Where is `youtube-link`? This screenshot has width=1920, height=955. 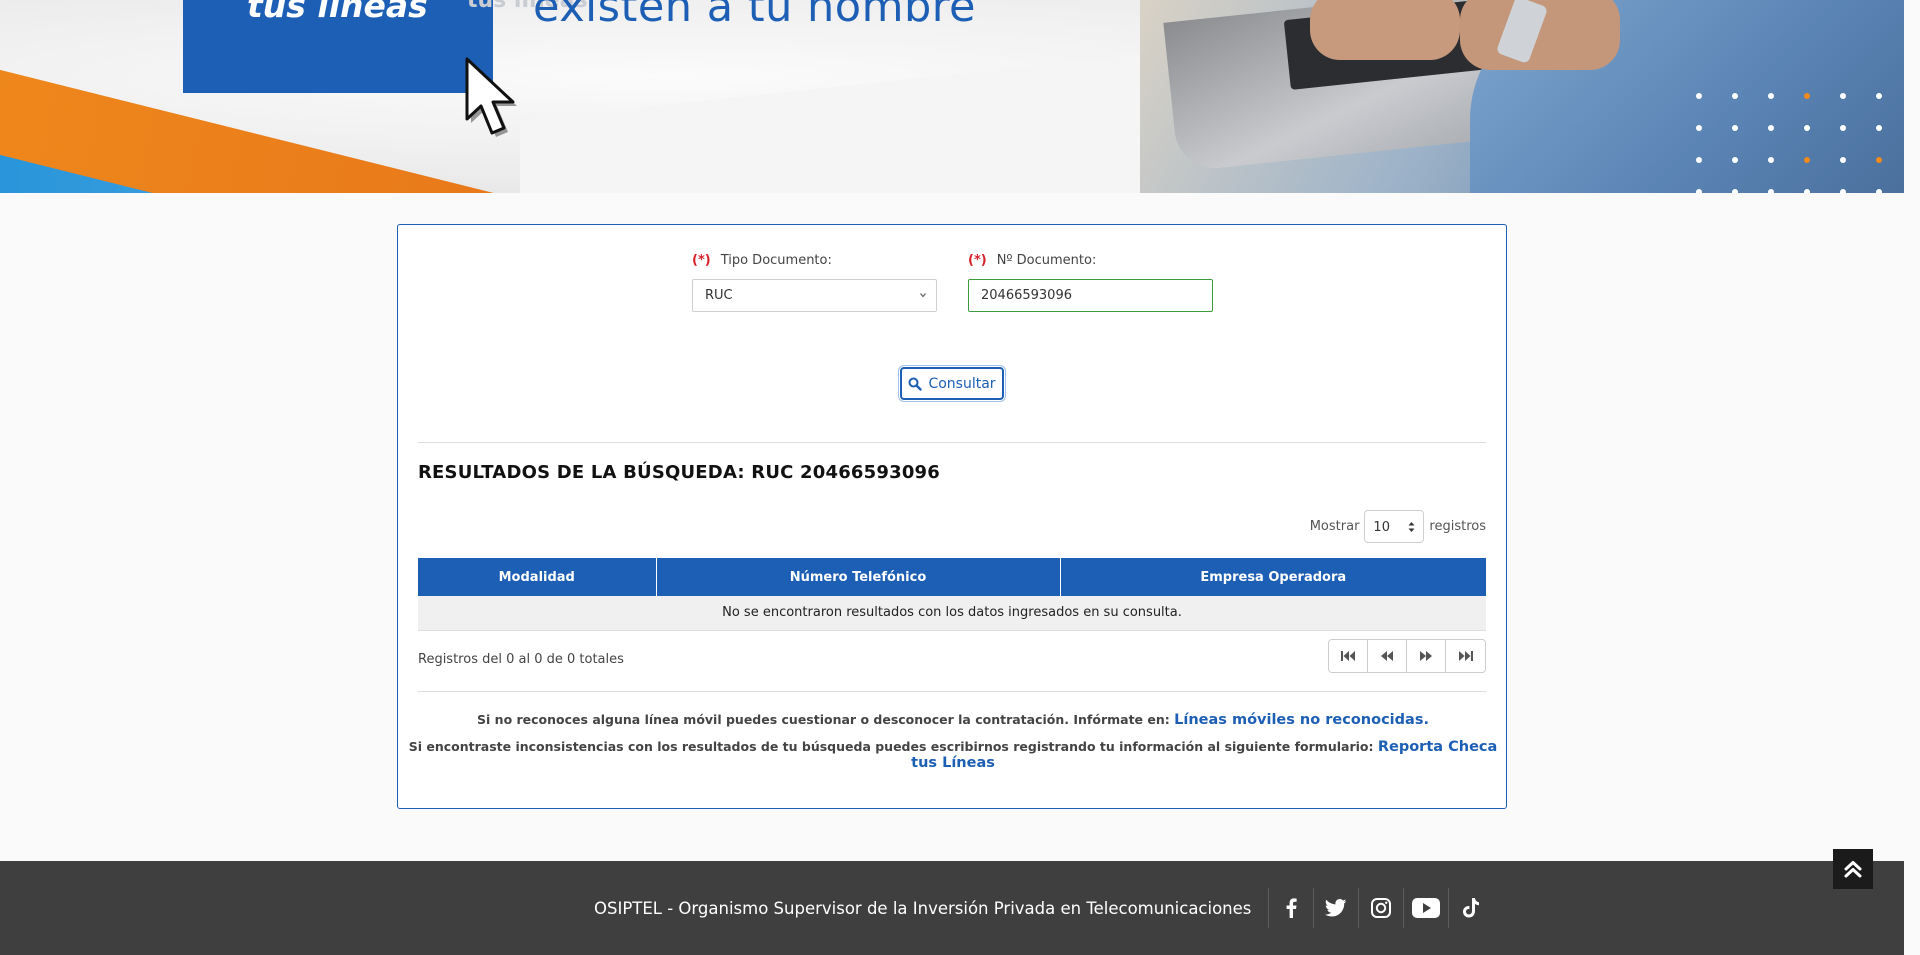
youtube-link is located at coordinates (1425, 908).